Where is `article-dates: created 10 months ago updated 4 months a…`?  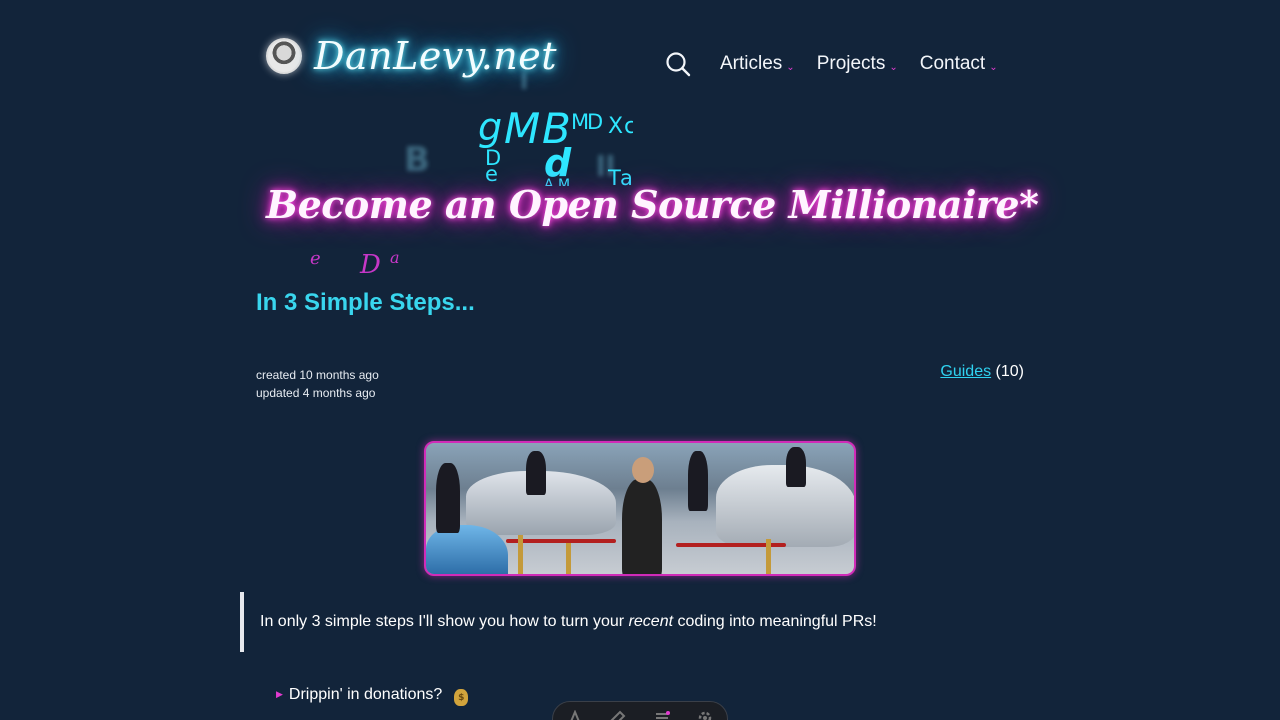 article-dates: created 10 months ago updated 4 months a… is located at coordinates (317, 384).